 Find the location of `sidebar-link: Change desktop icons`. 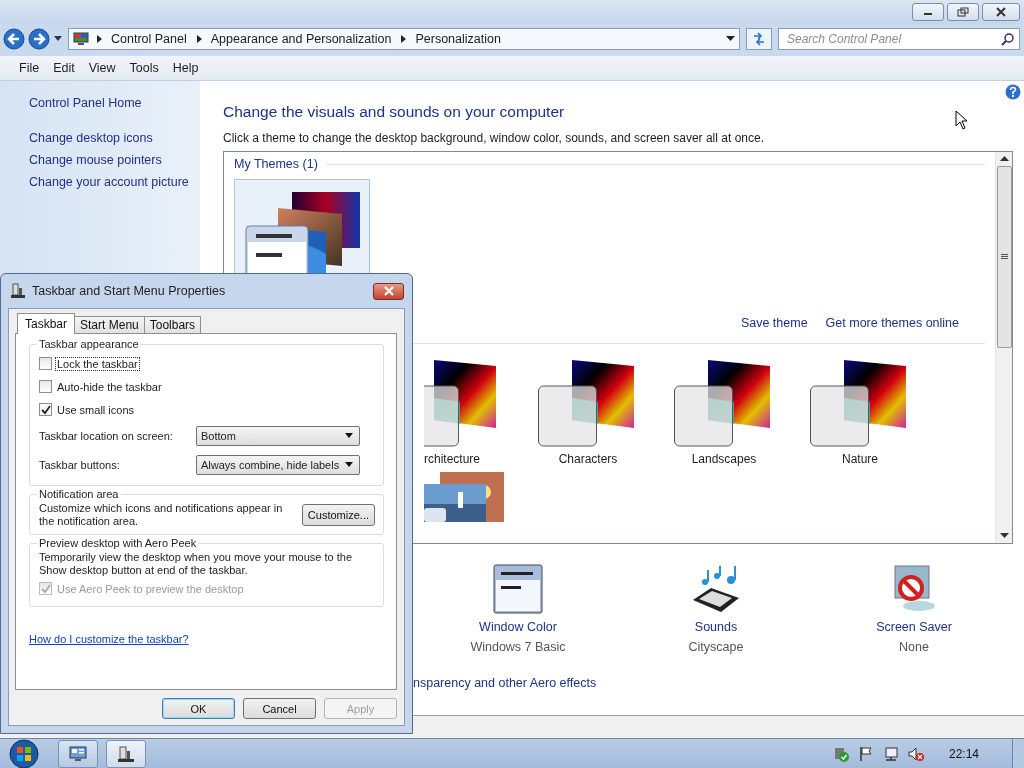

sidebar-link: Change desktop icons is located at coordinates (114, 138).